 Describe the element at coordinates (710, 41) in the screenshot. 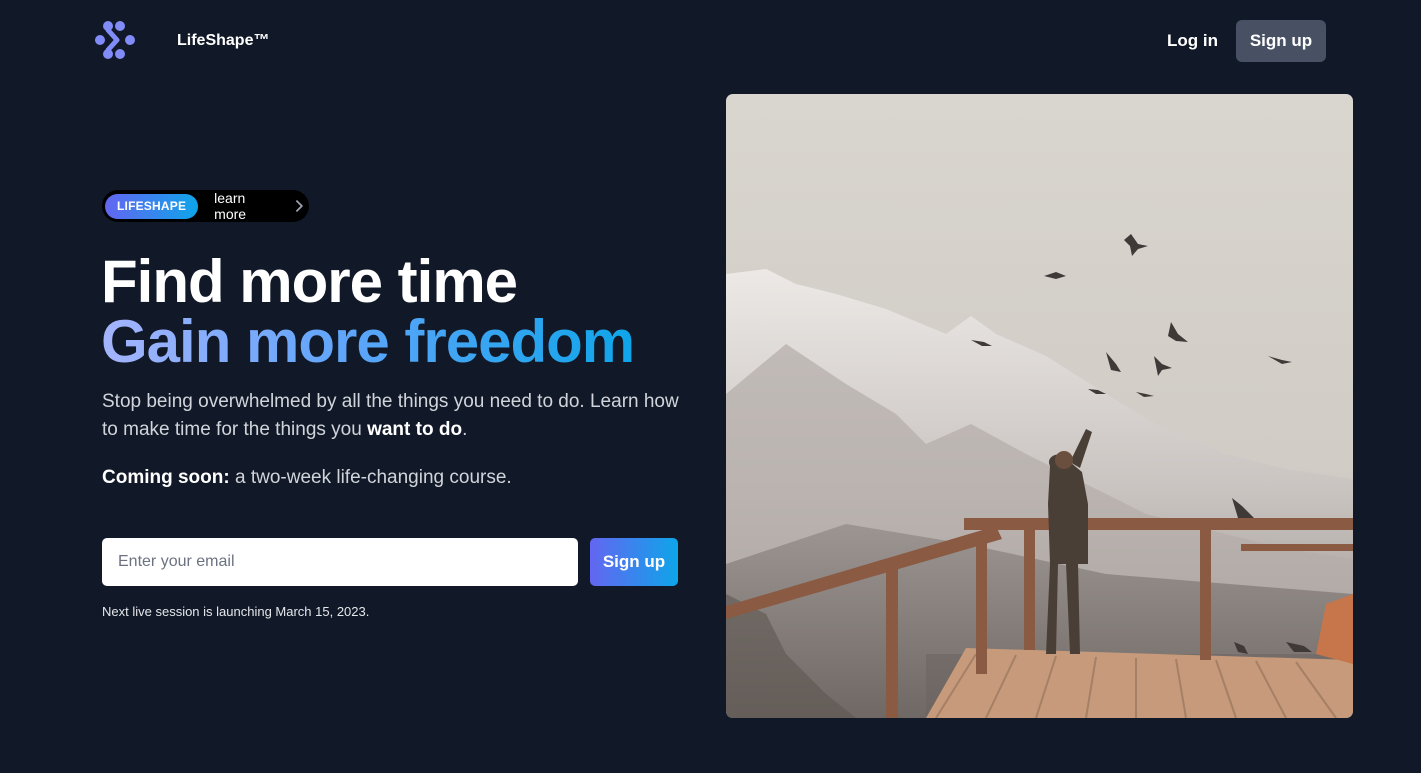

I see `site-header: LifeShape™ Log in Sign up` at that location.